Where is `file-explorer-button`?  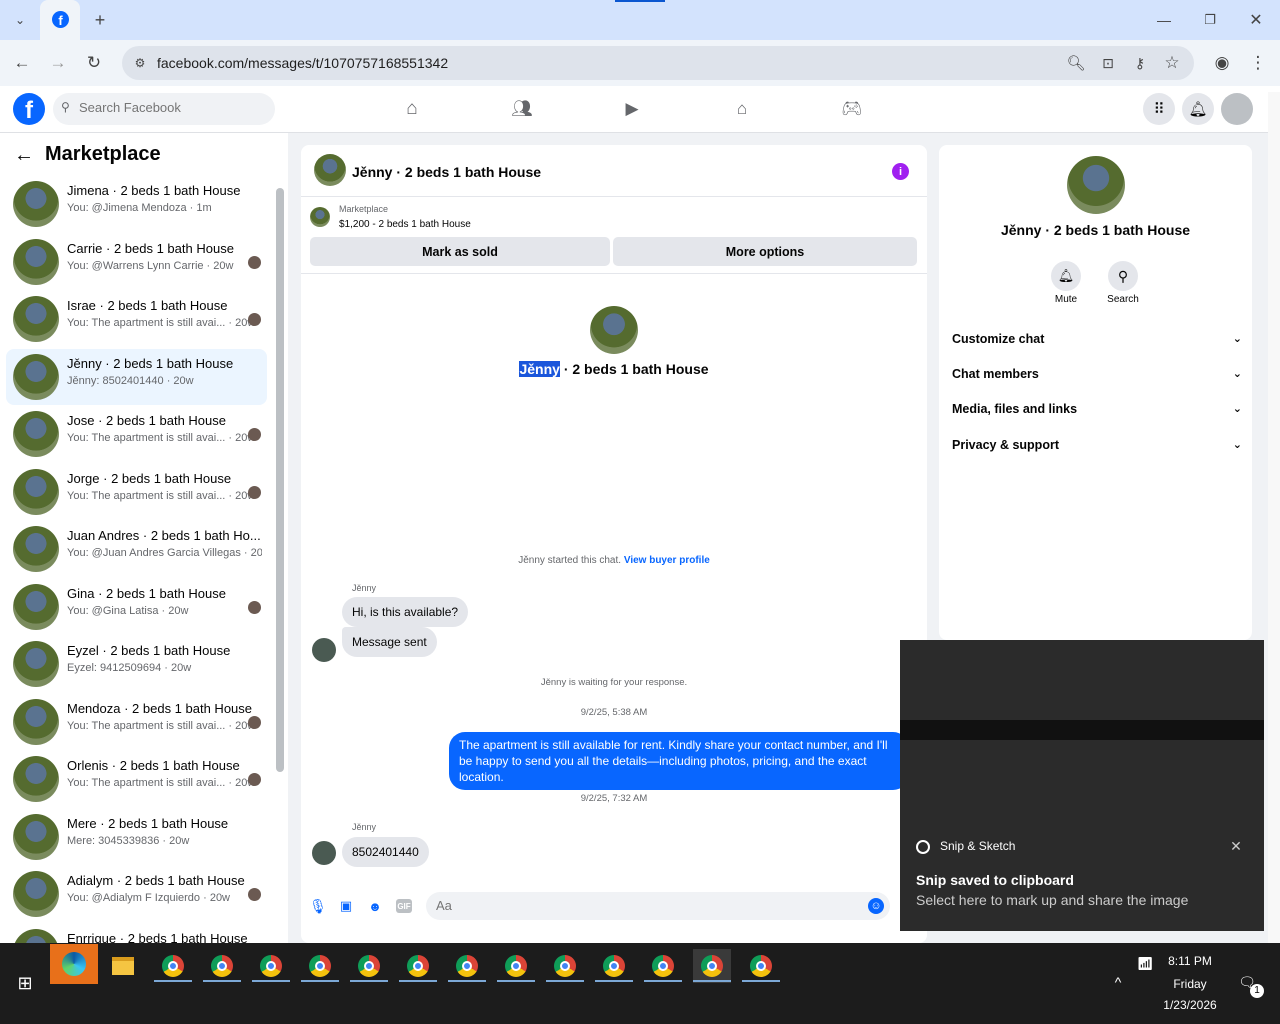 file-explorer-button is located at coordinates (123, 966).